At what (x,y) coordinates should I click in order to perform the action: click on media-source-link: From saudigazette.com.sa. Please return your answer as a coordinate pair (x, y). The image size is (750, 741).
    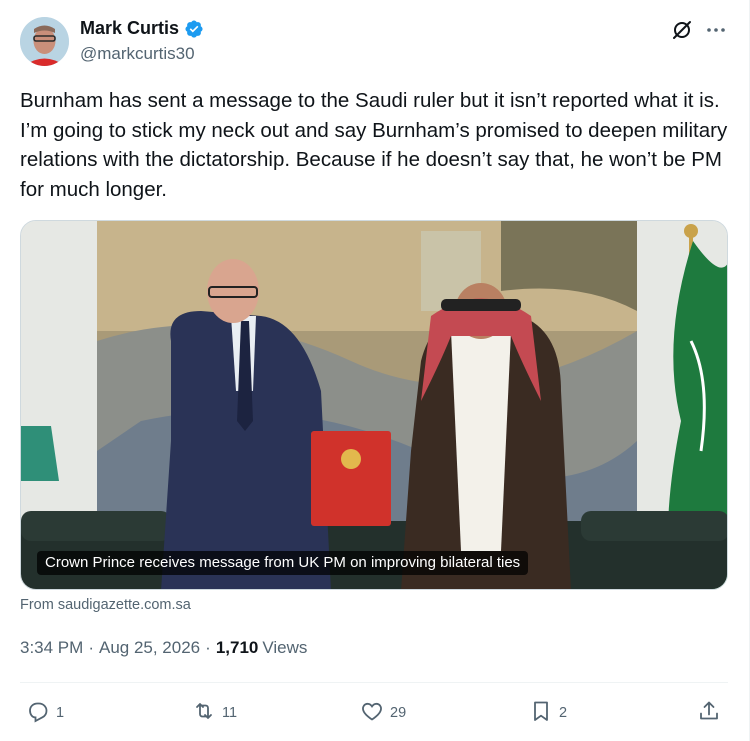
    Looking at the image, I should click on (105, 605).